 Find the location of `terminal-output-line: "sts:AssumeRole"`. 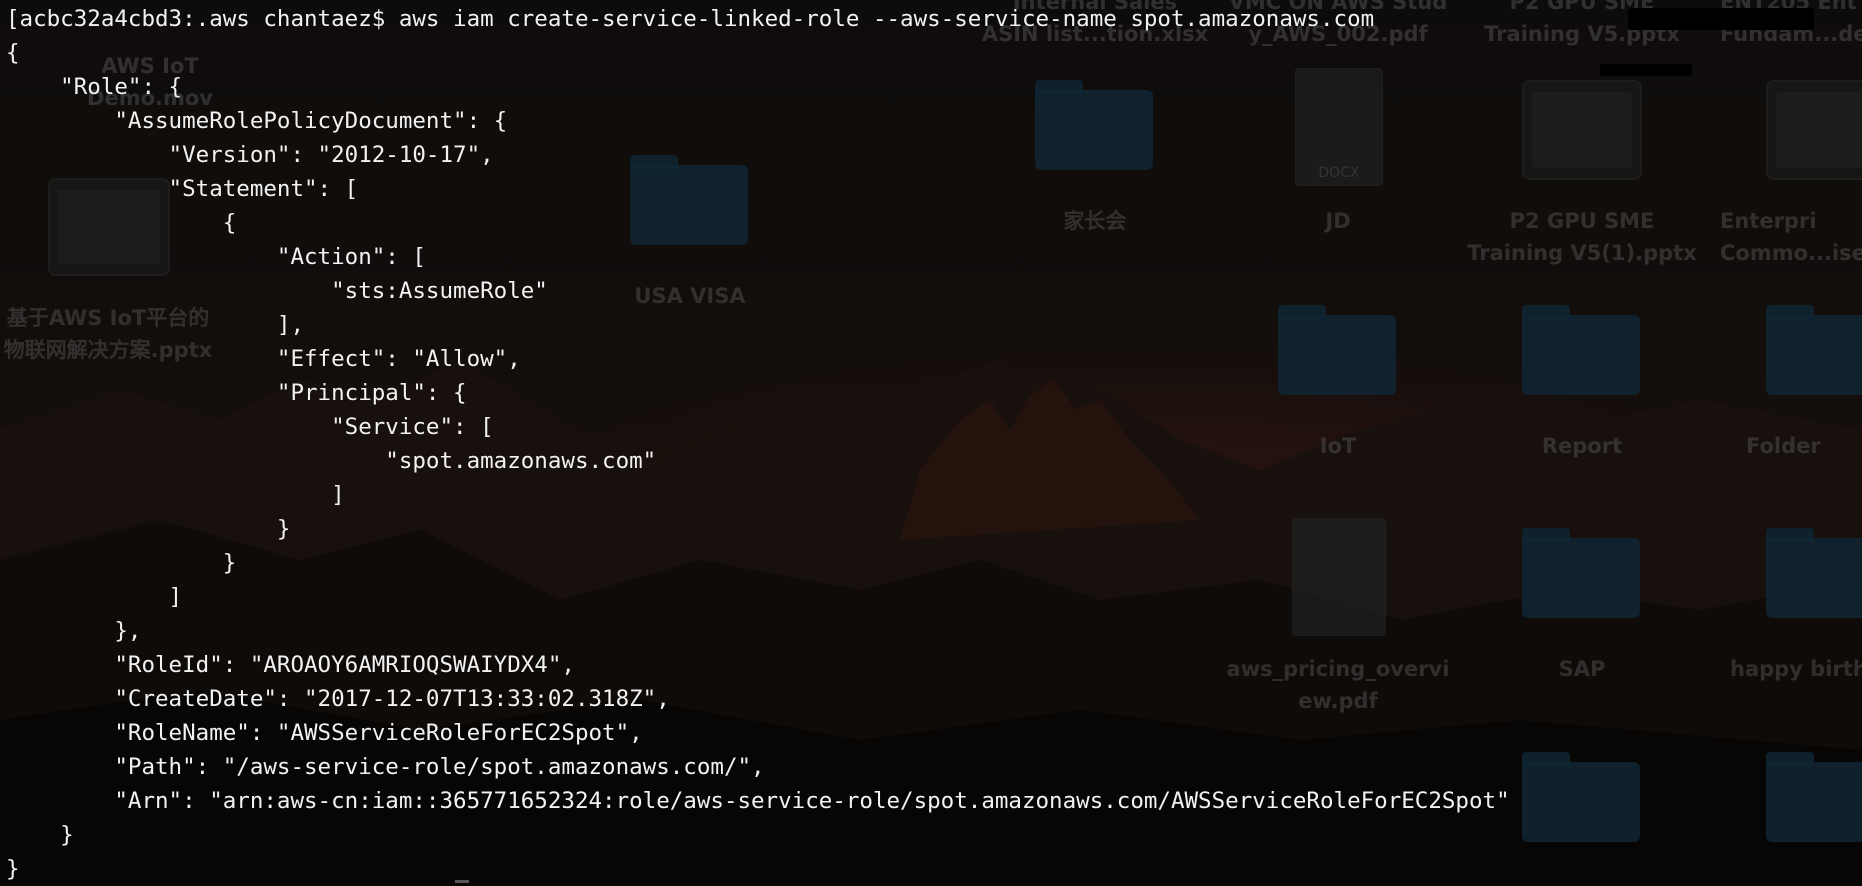

terminal-output-line: "sts:AssumeRole" is located at coordinates (277, 291).